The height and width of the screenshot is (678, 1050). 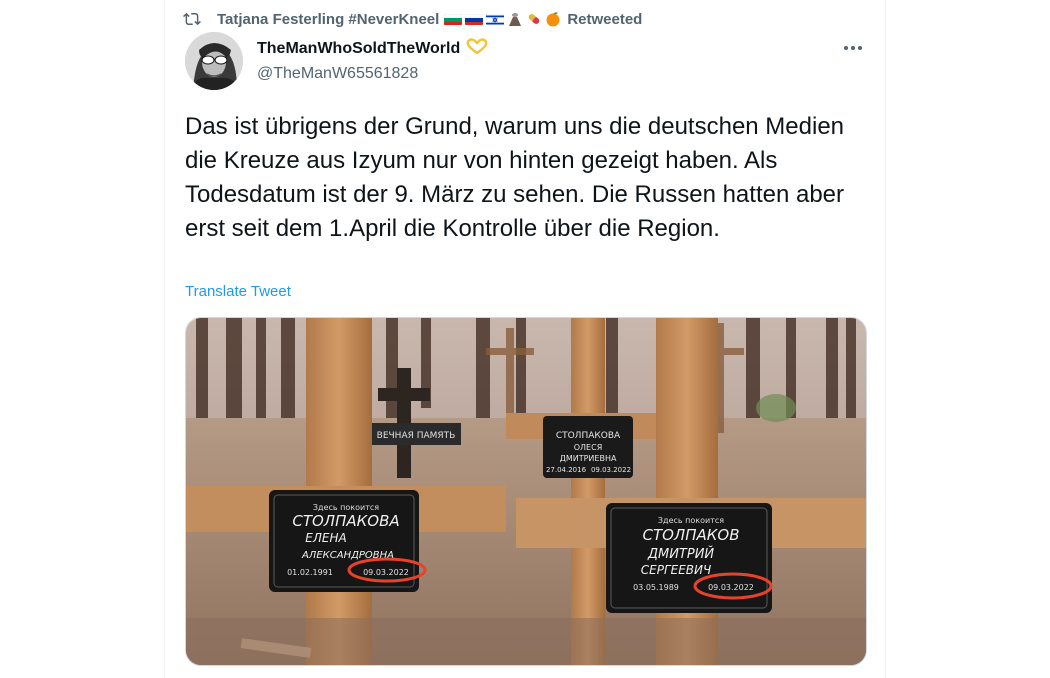 I want to click on left-plaque-birth: 01.02.1991, so click(x=310, y=572).